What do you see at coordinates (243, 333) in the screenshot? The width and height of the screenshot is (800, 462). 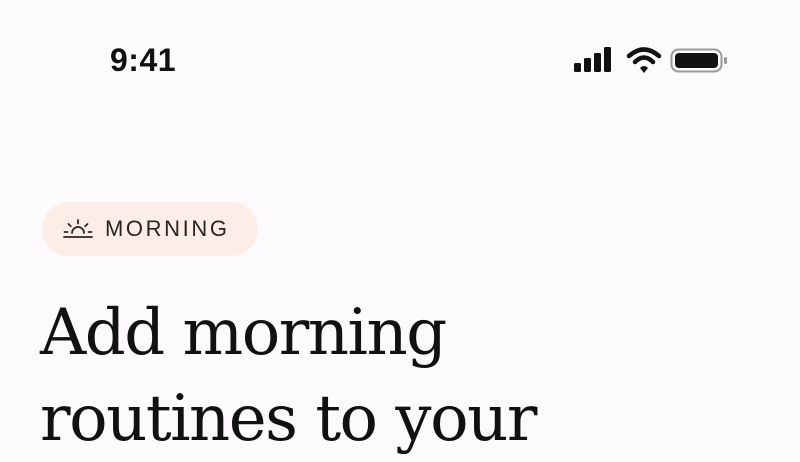 I see `headline-line-1: Add morning` at bounding box center [243, 333].